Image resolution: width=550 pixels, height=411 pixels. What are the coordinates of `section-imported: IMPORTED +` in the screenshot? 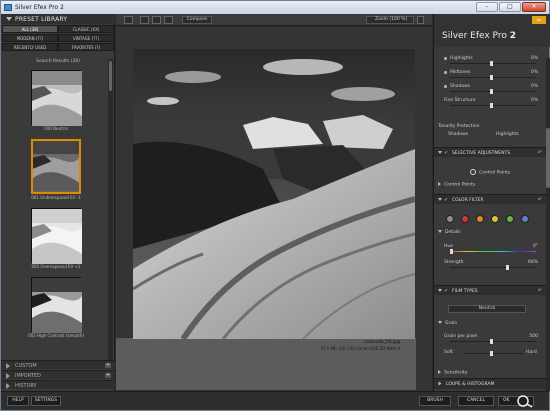 It's located at (58, 374).